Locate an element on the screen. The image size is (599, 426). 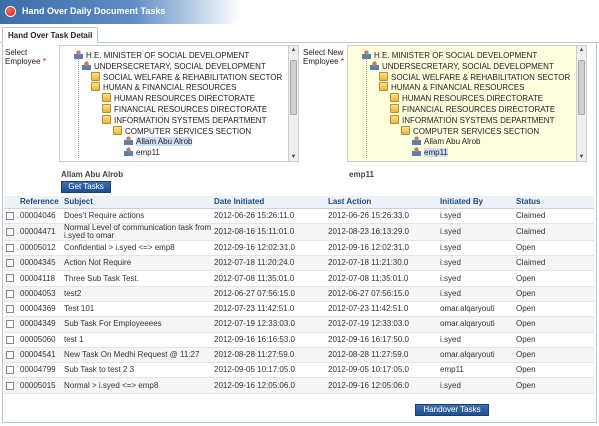
cell-reference: 00004349 is located at coordinates (40, 324).